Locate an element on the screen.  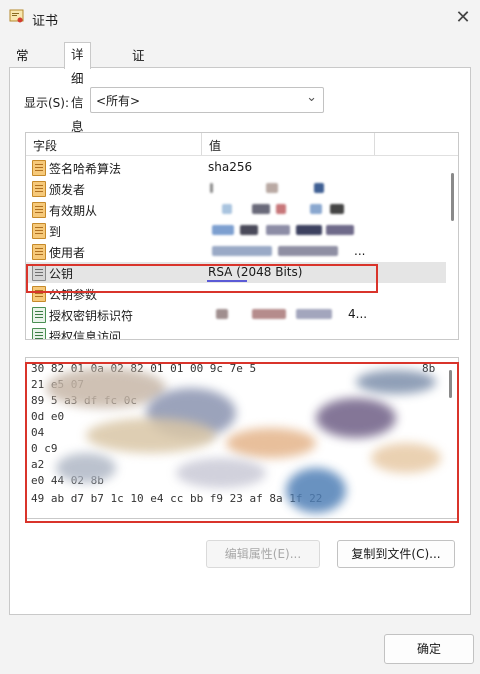
row-field-name: 颁发者 is located at coordinates (67, 190).